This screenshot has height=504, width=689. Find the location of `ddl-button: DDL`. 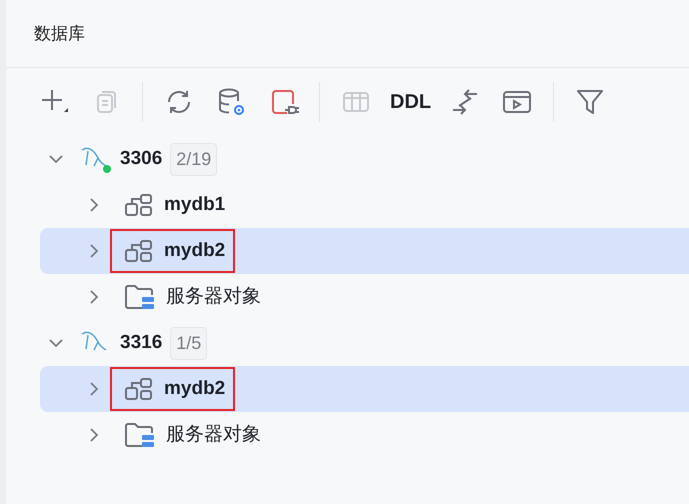

ddl-button: DDL is located at coordinates (411, 102).